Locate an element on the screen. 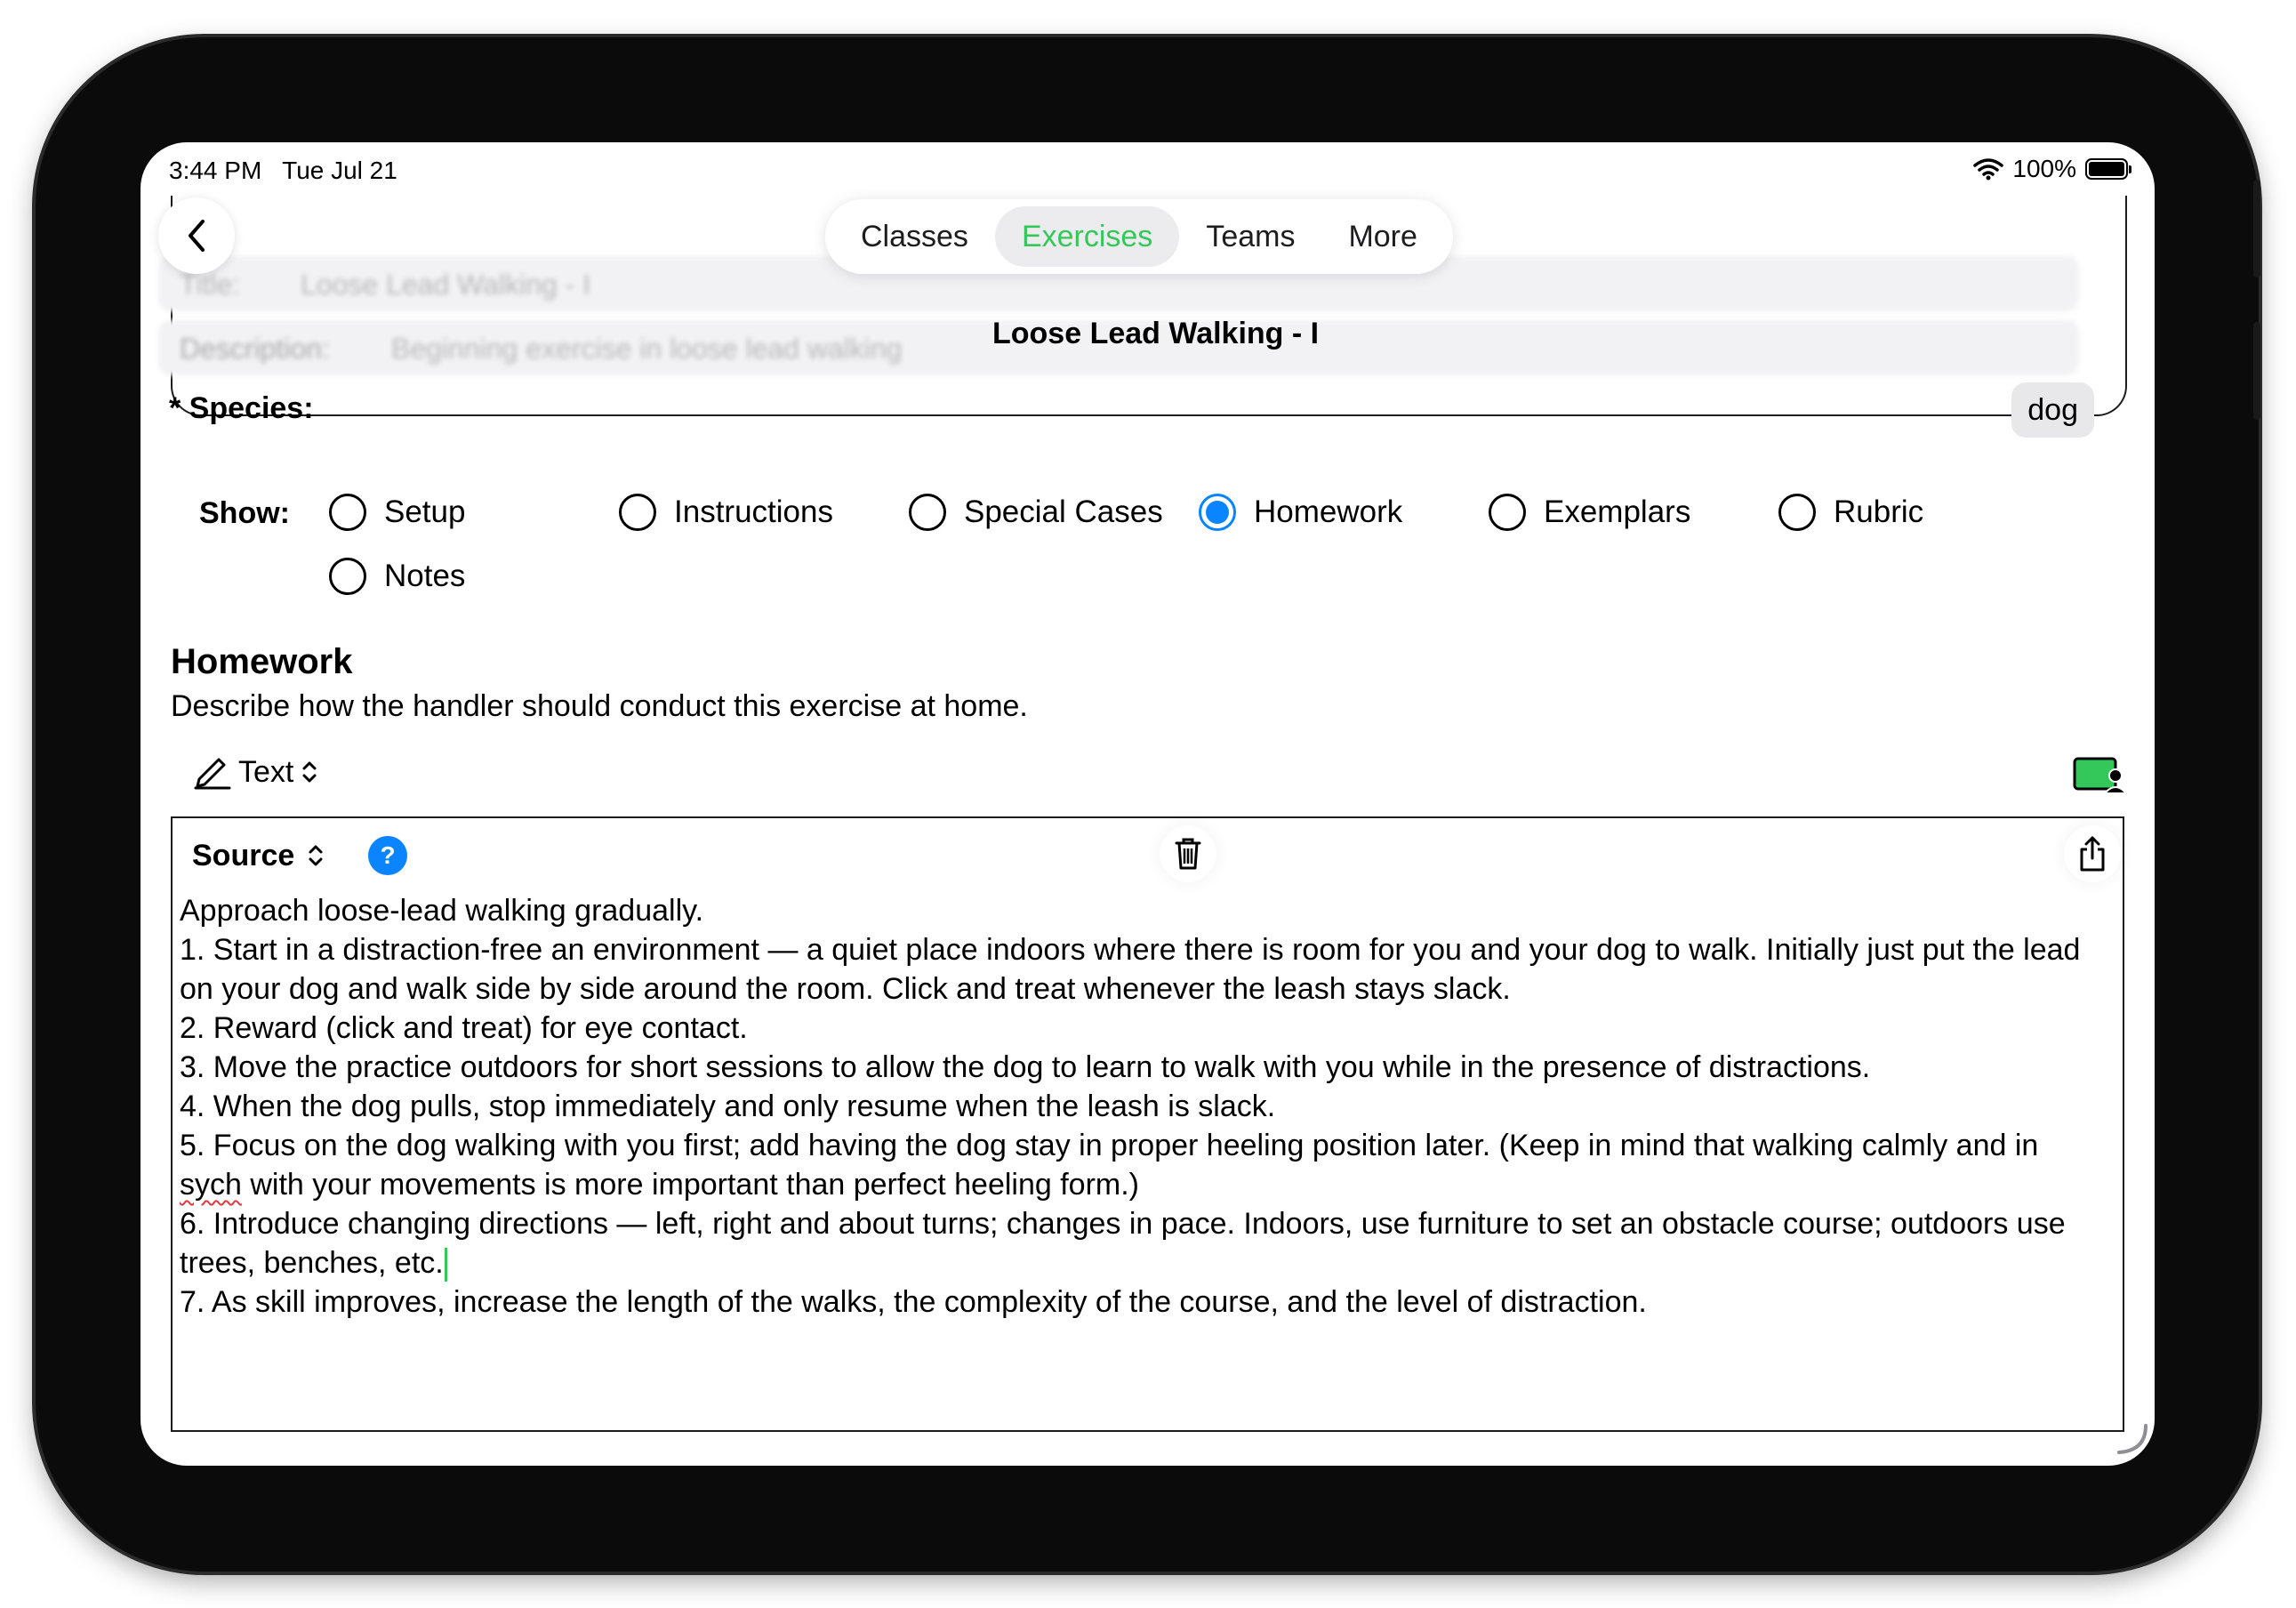 Image resolution: width=2296 pixels, height=1608 pixels. show-option-label: Special Cases is located at coordinates (1063, 512).